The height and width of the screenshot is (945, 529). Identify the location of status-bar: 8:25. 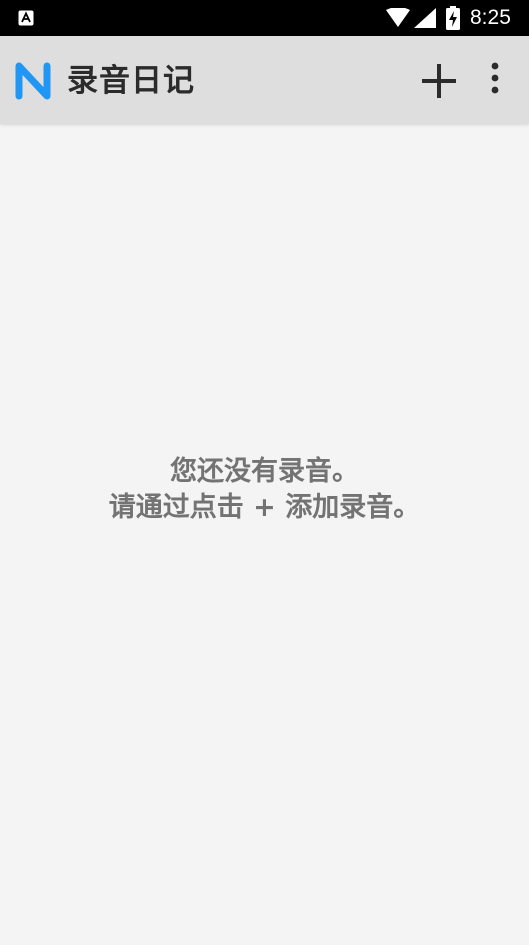
(264, 18).